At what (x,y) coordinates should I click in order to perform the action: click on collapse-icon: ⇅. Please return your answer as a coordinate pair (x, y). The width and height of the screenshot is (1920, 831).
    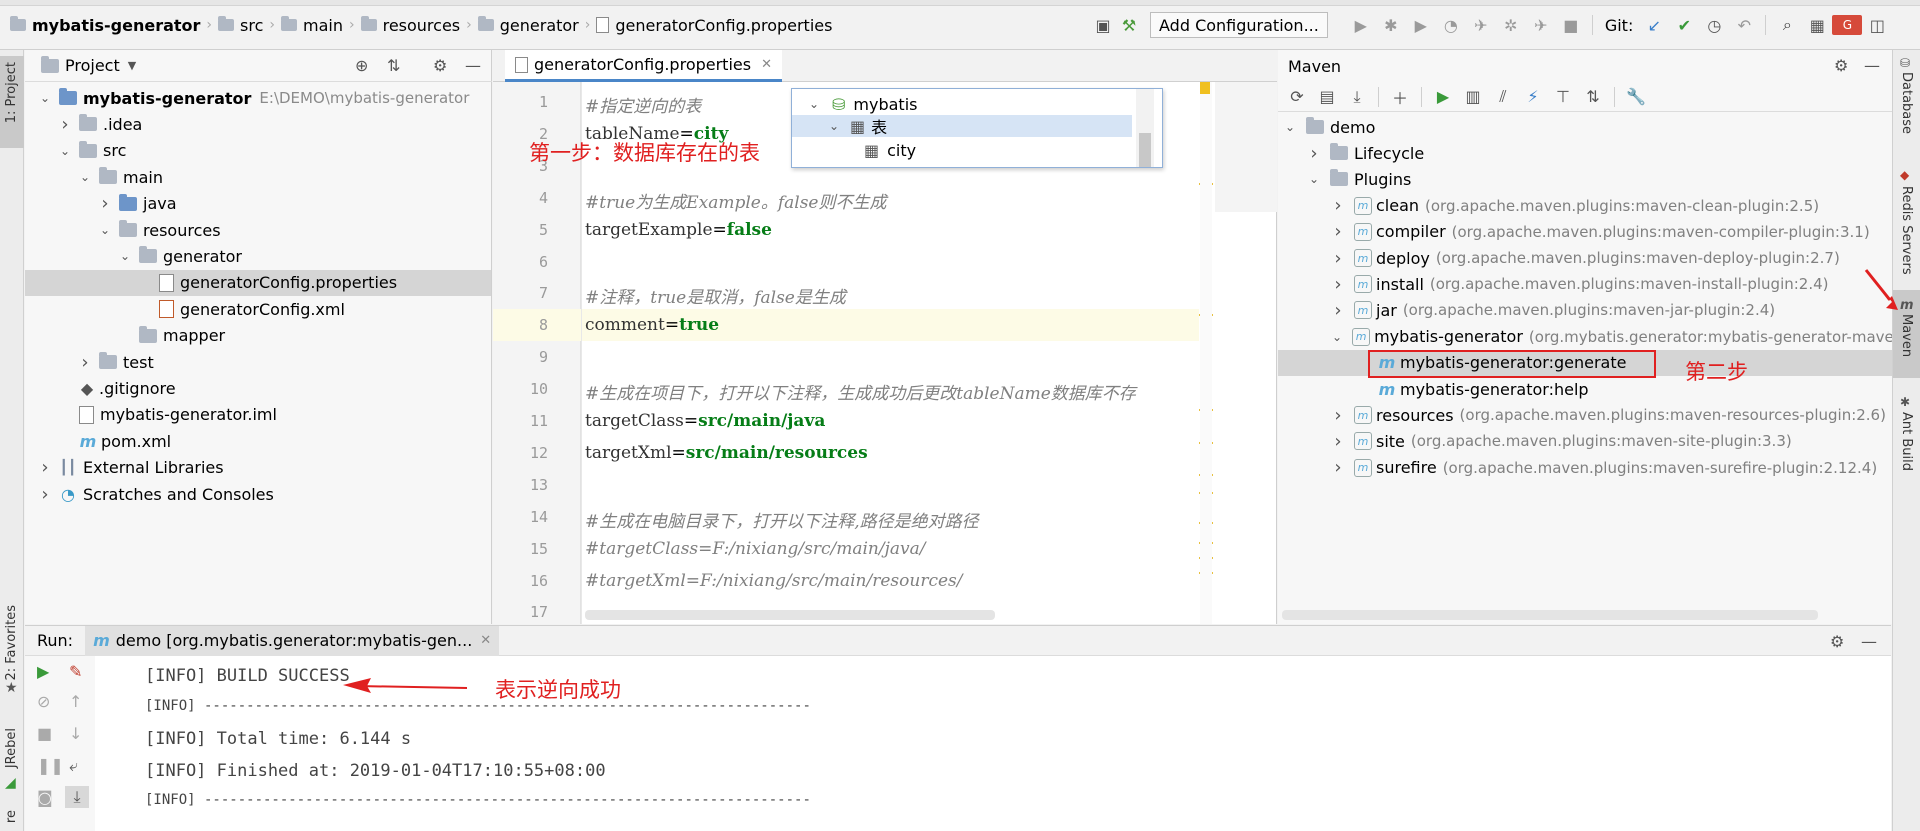
    Looking at the image, I should click on (393, 65).